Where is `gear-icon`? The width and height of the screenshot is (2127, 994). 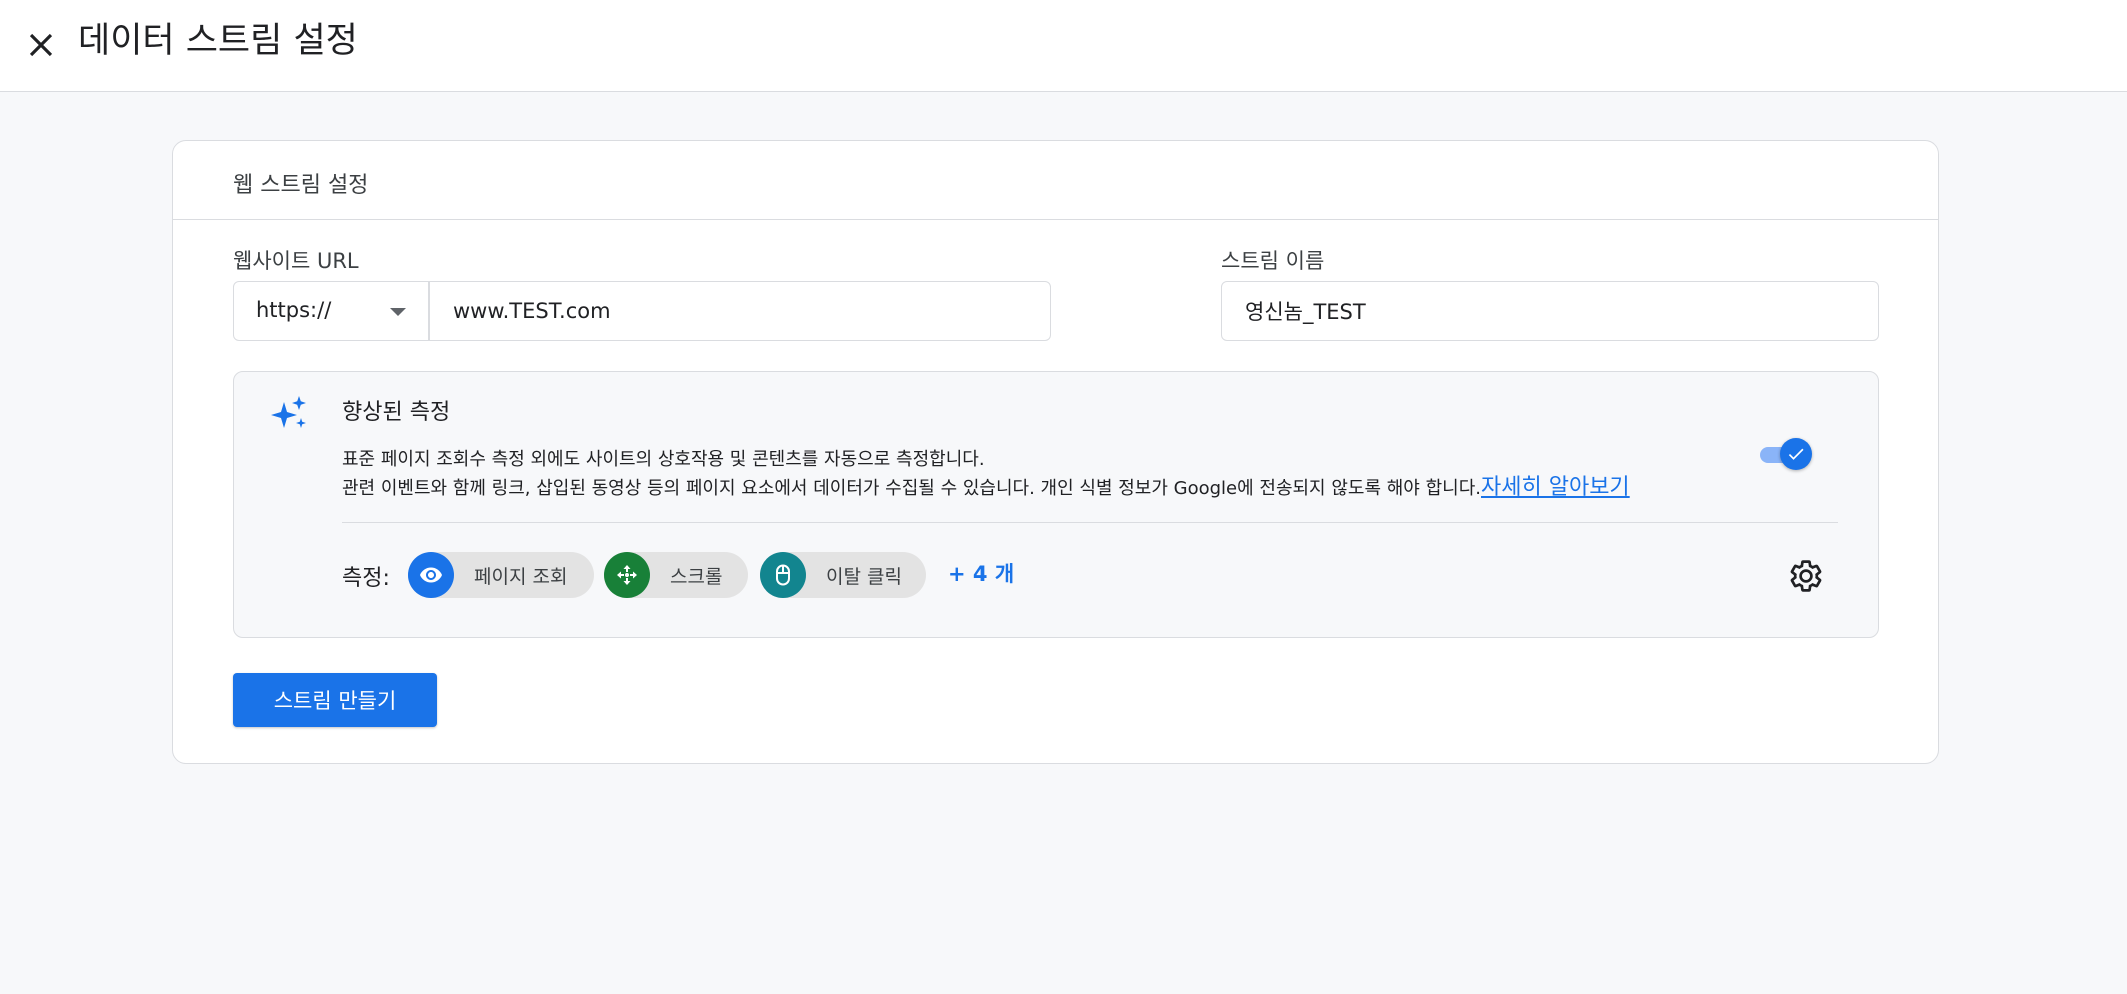
gear-icon is located at coordinates (1806, 576).